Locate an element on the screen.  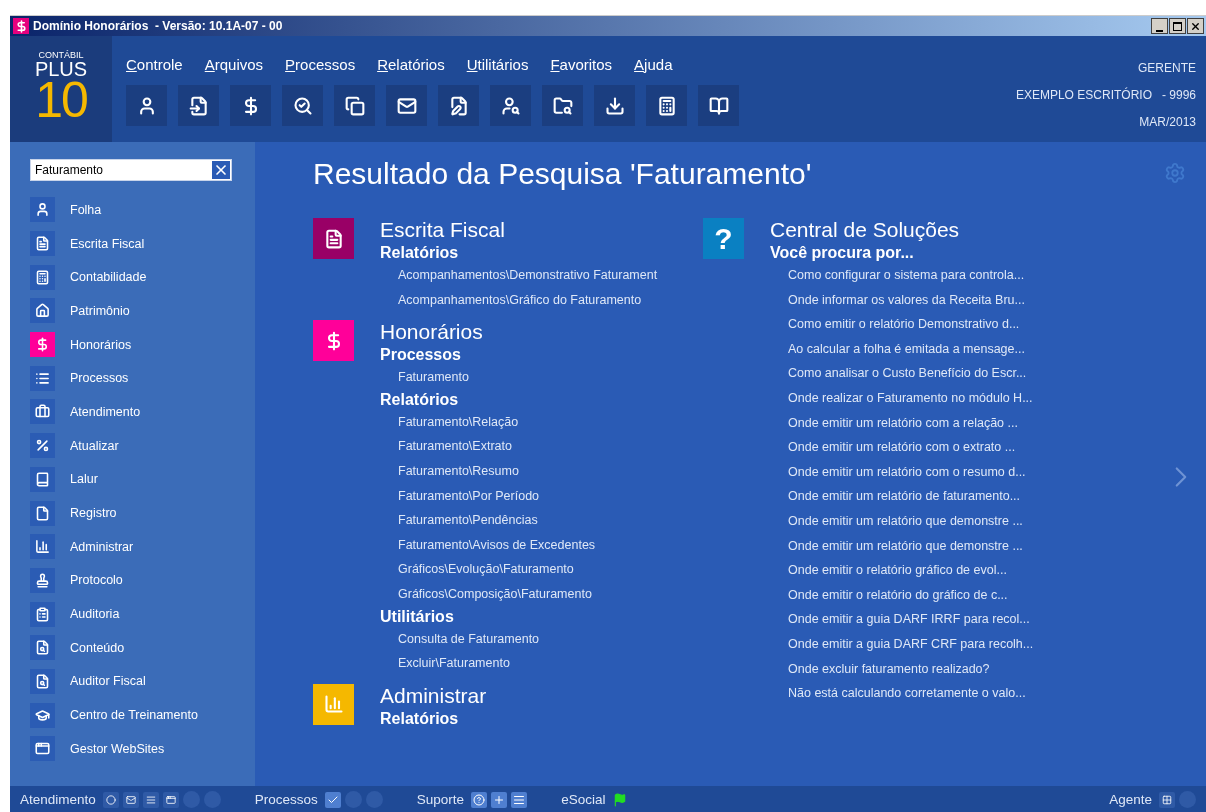
sidebar-item: Auditoria is located at coordinates (95, 614).